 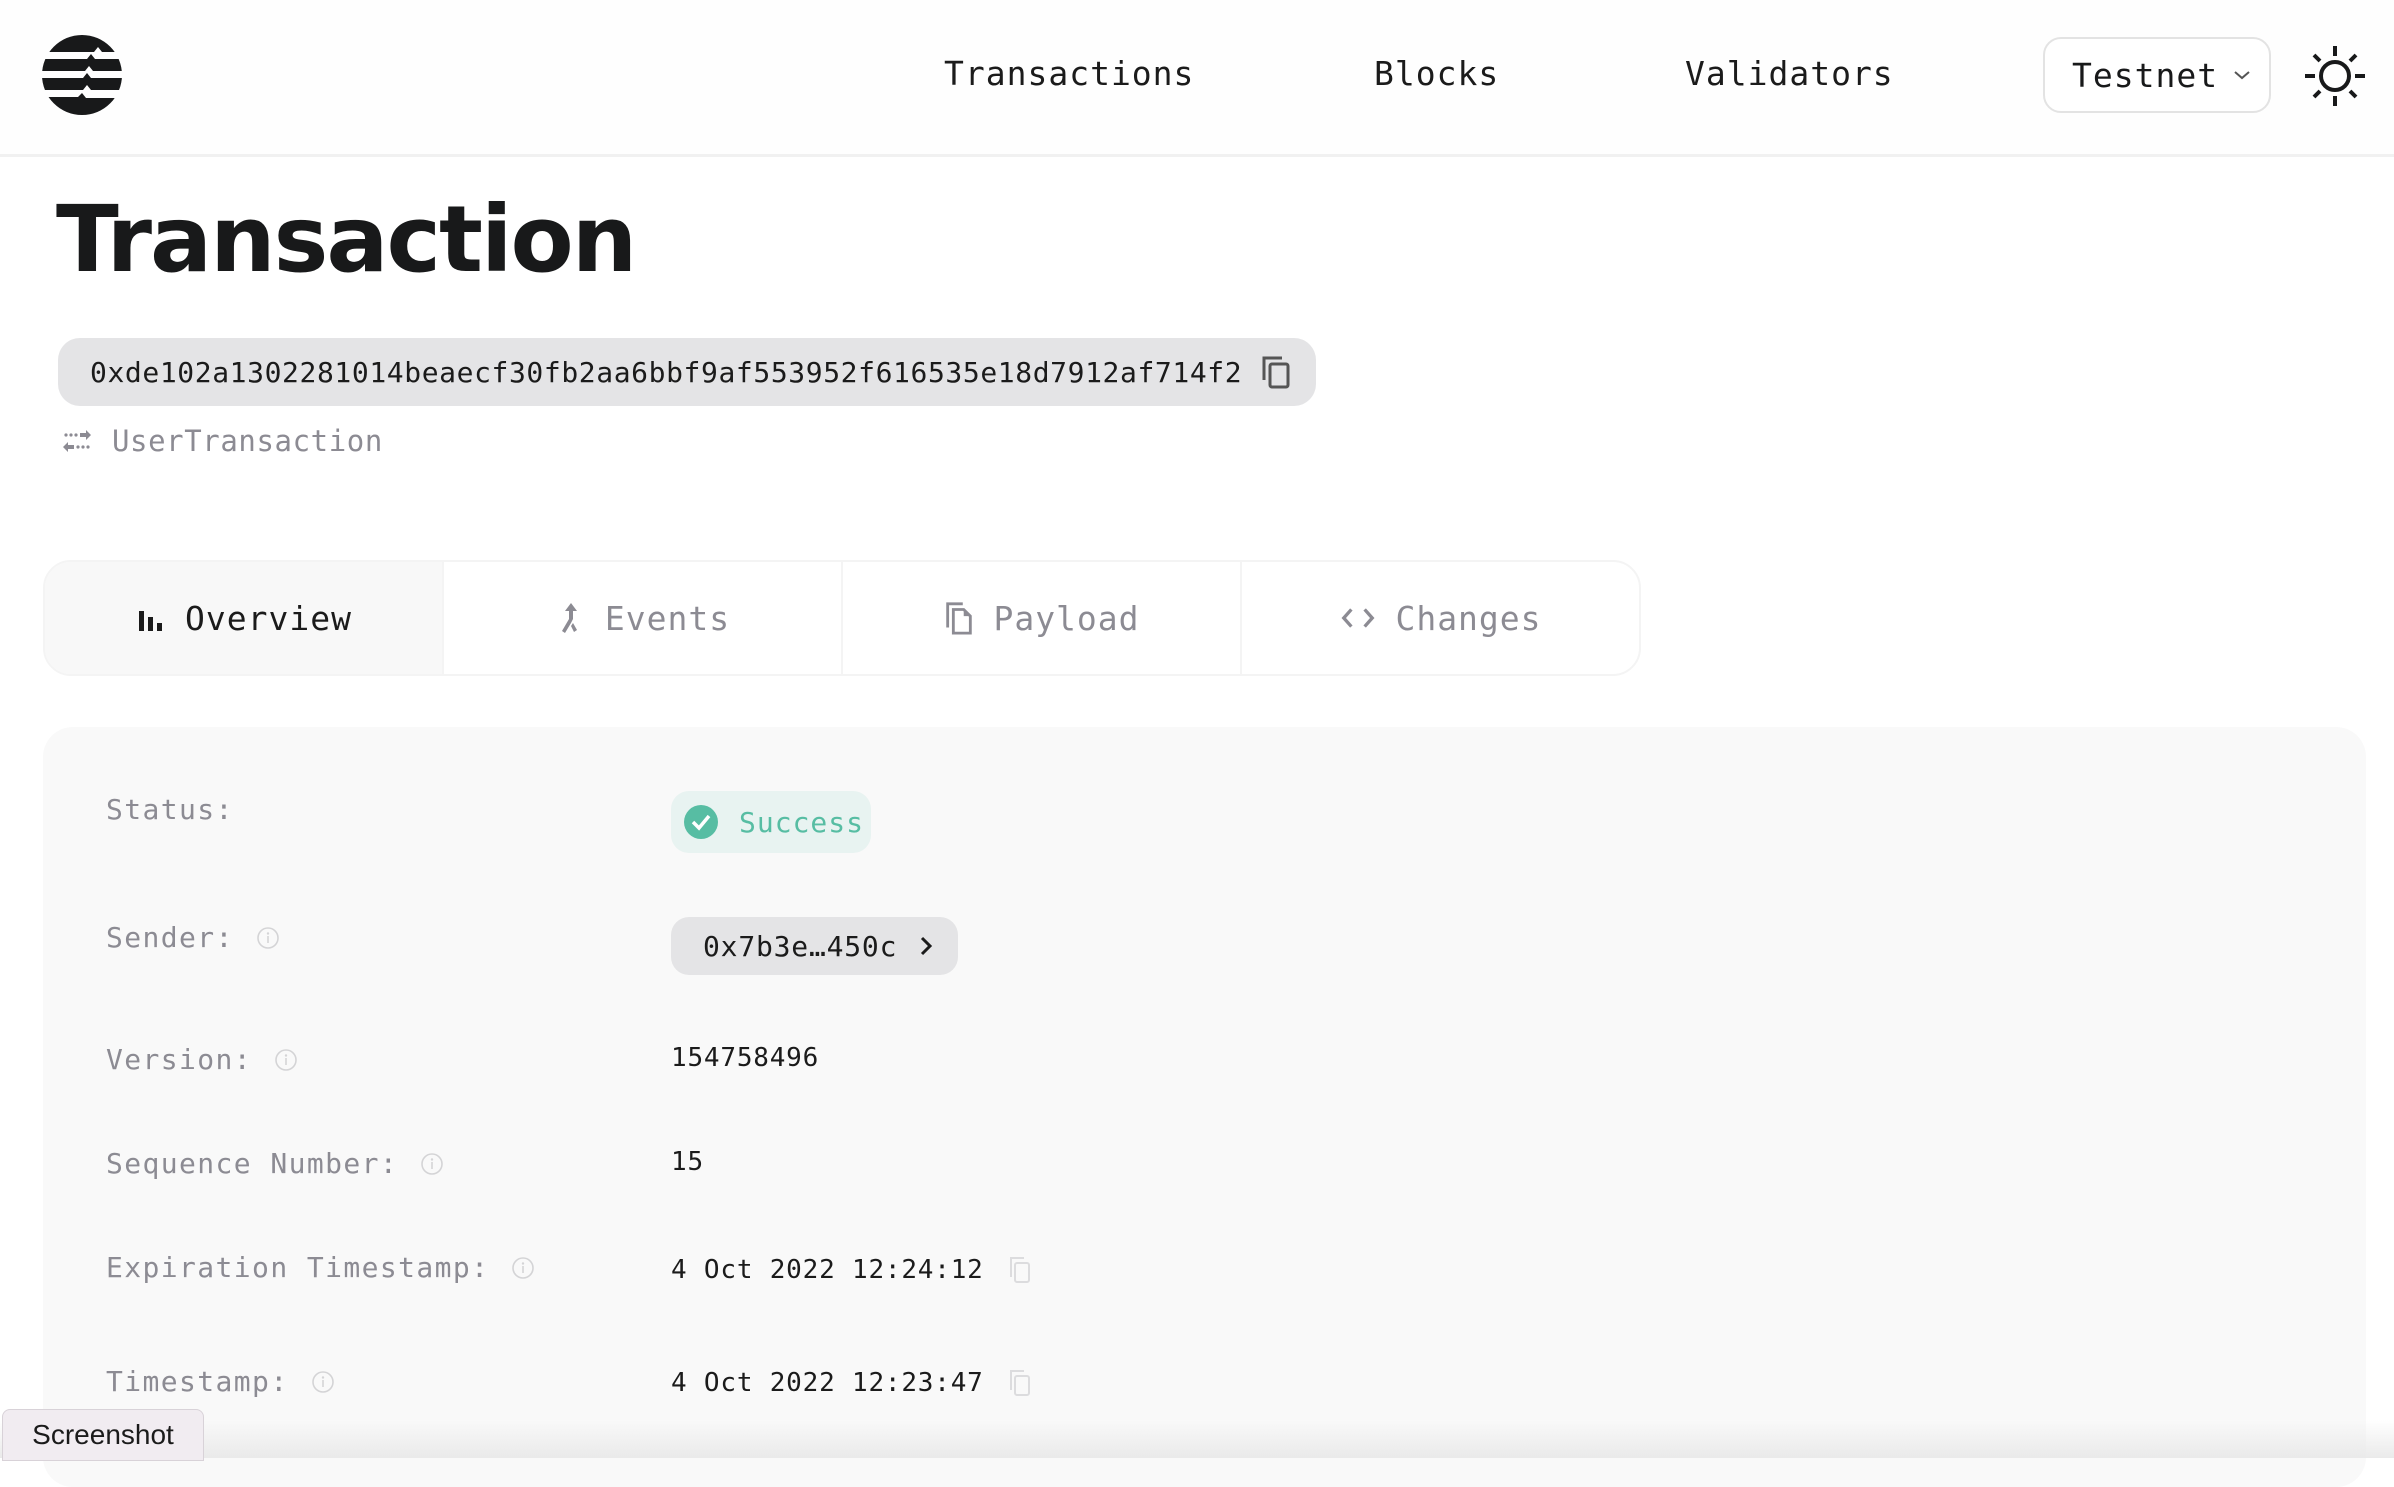 I want to click on tab-overview: Overview, so click(x=244, y=618).